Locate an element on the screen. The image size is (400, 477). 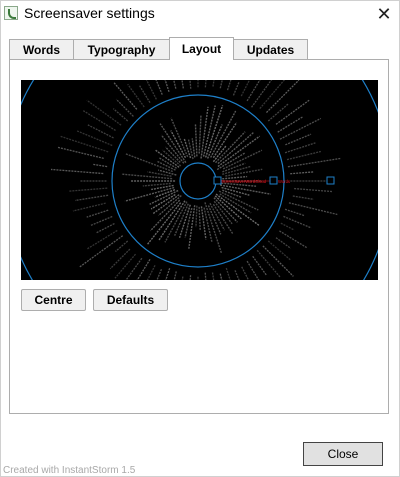
tab-layout: Layout is located at coordinates (201, 48).